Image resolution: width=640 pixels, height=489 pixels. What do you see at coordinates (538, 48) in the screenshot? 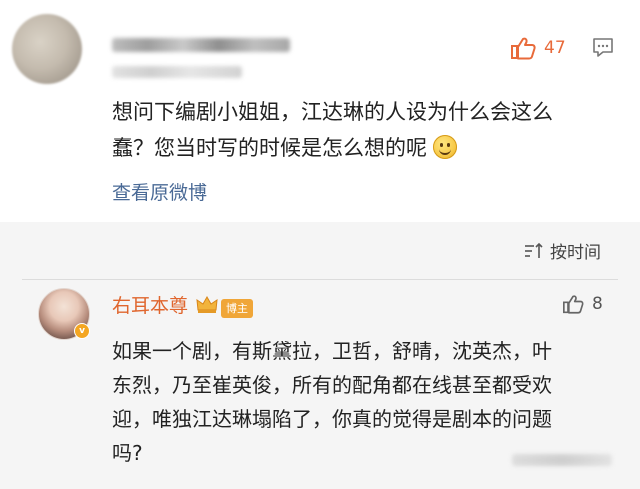
I see `post-like-button: 47` at bounding box center [538, 48].